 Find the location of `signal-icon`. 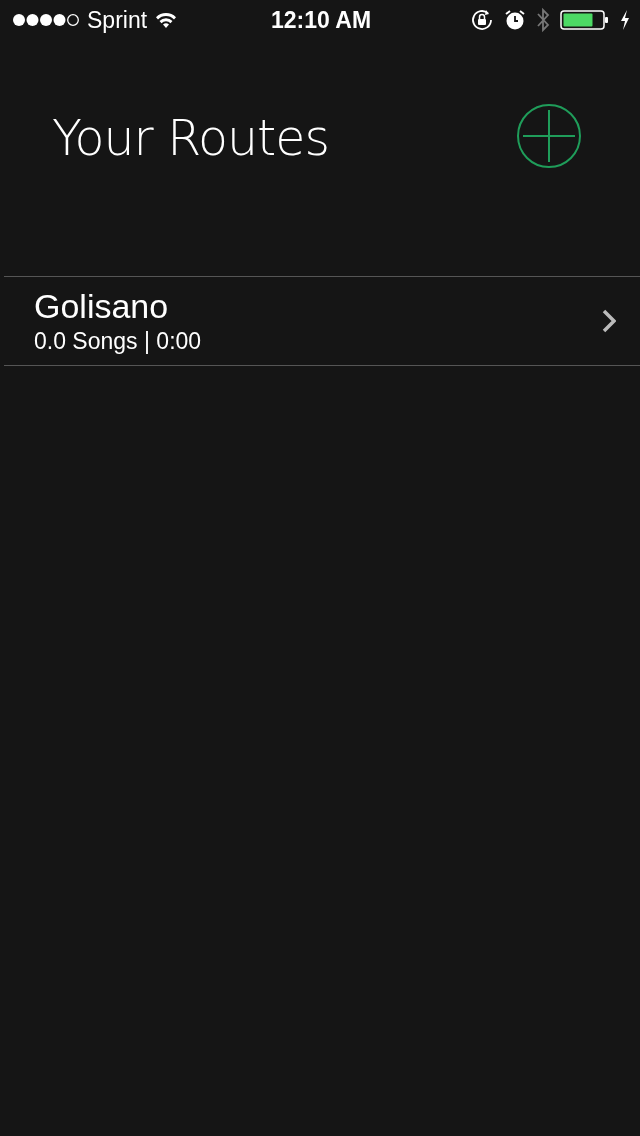

signal-icon is located at coordinates (46, 20).